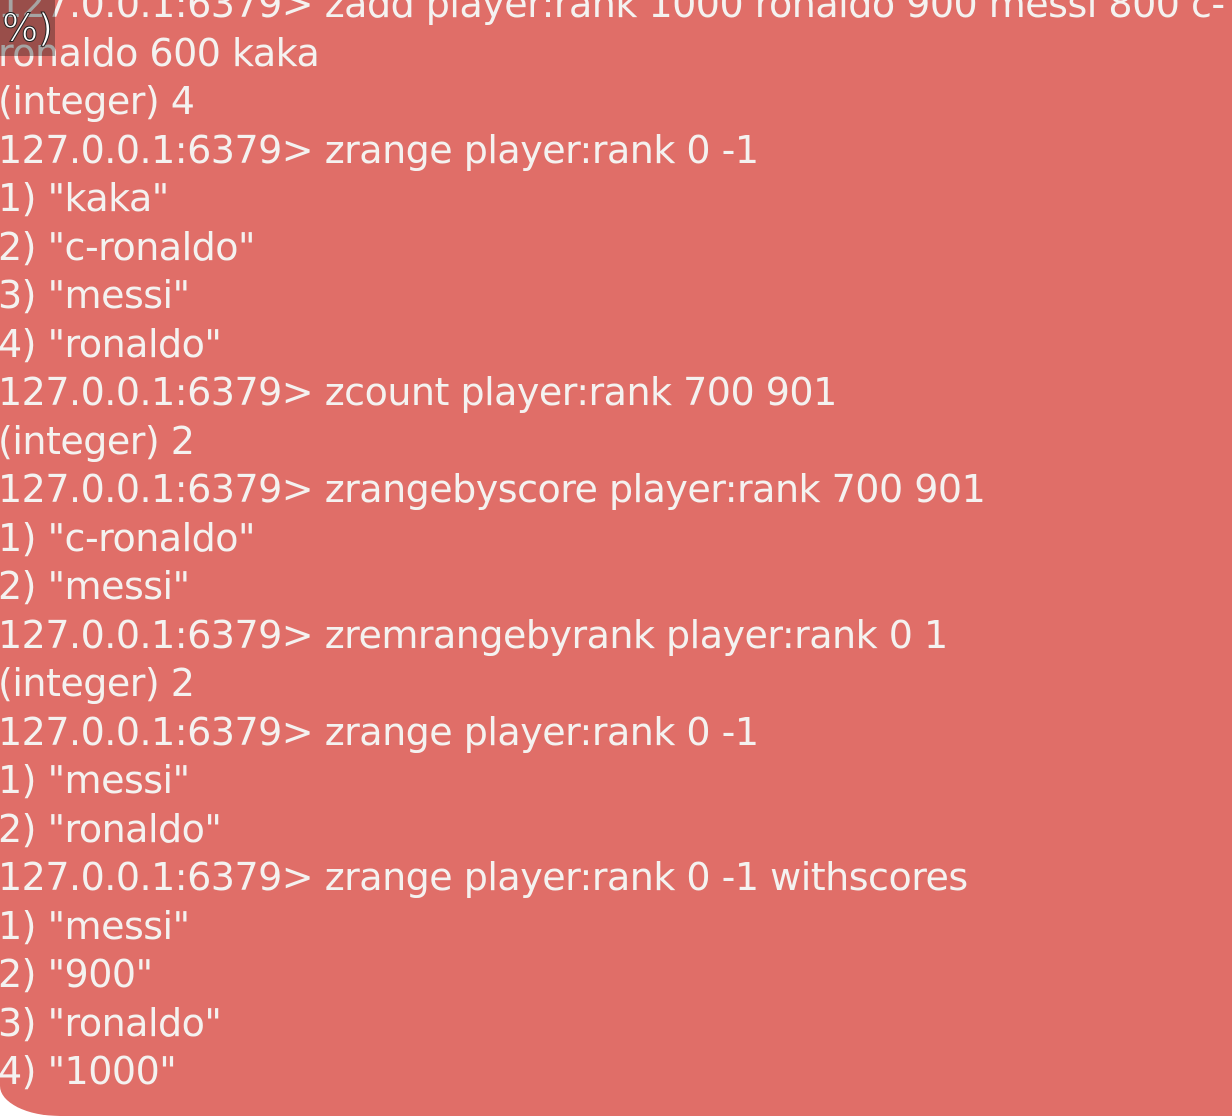 Image resolution: width=1232 pixels, height=1116 pixels. What do you see at coordinates (84, 198) in the screenshot?
I see `terminal-line: 1) "kaka"` at bounding box center [84, 198].